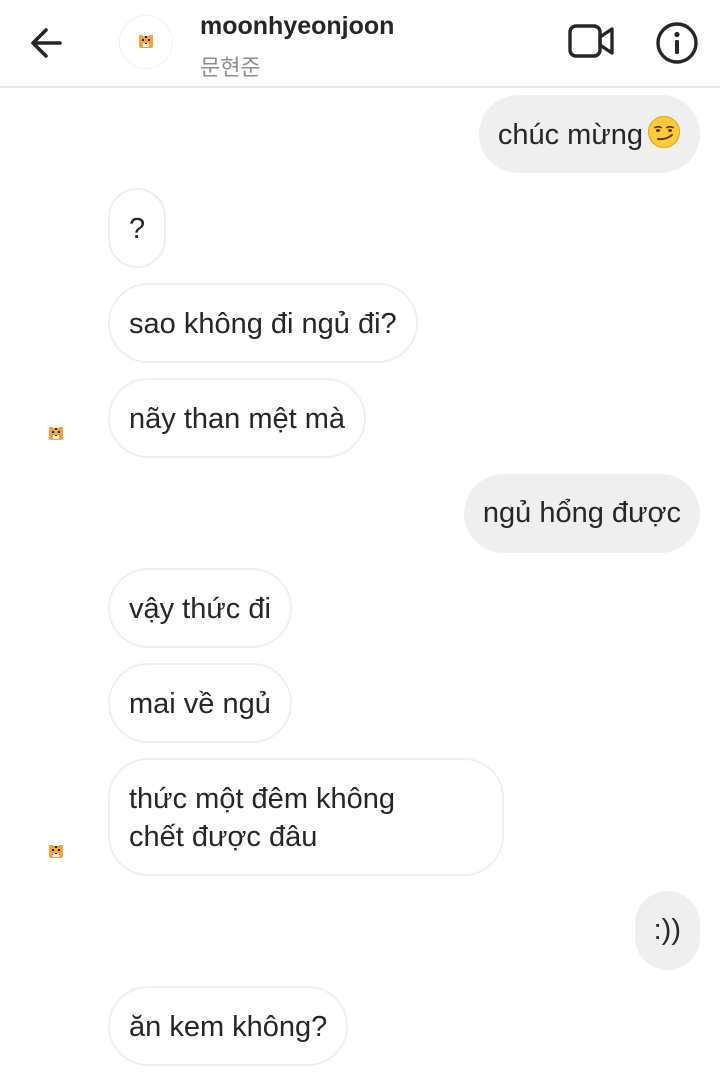 The width and height of the screenshot is (720, 1080). I want to click on message-bubble-incoming: nãy than mệt mà, so click(237, 418).